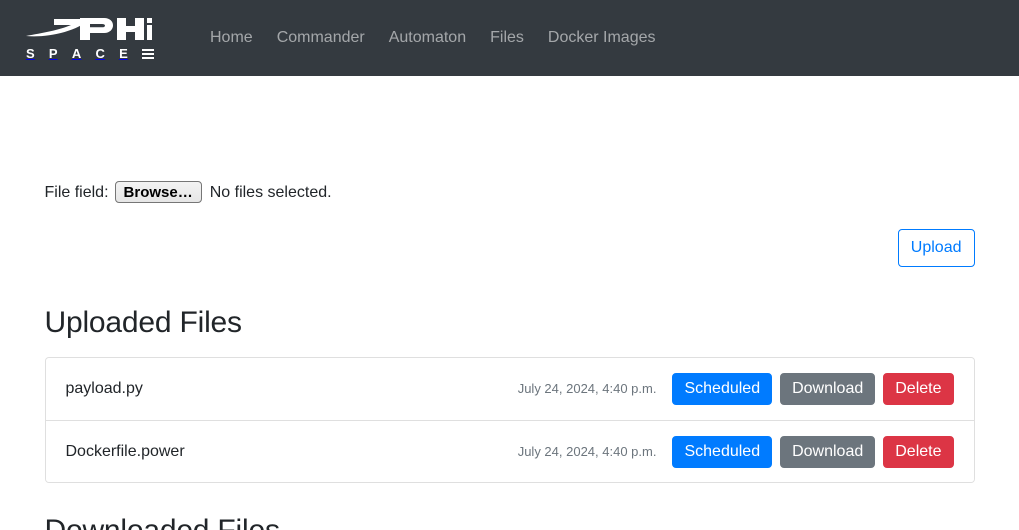 This screenshot has width=1019, height=530. What do you see at coordinates (510, 248) in the screenshot?
I see `upload-button-row: Upload` at bounding box center [510, 248].